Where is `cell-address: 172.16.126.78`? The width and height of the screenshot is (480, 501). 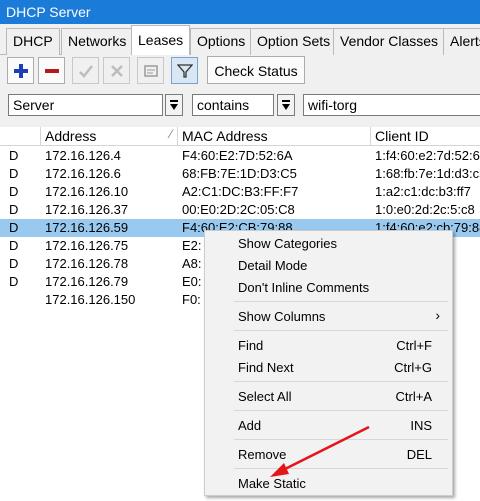 cell-address: 172.16.126.78 is located at coordinates (87, 263).